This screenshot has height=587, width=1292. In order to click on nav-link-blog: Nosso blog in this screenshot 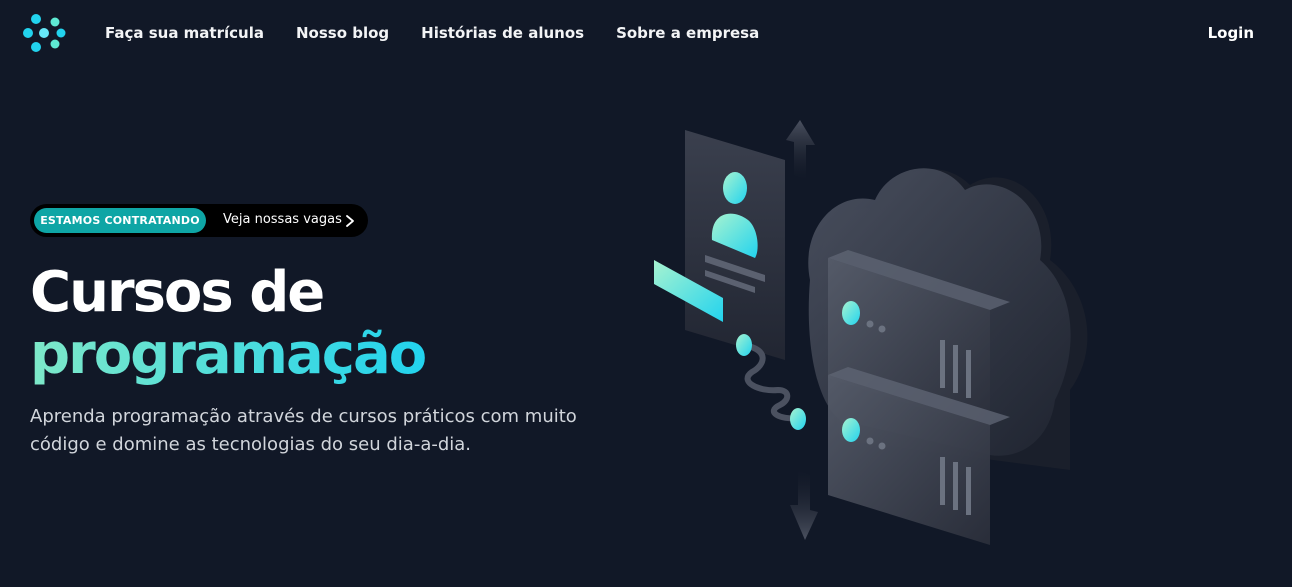, I will do `click(342, 33)`.